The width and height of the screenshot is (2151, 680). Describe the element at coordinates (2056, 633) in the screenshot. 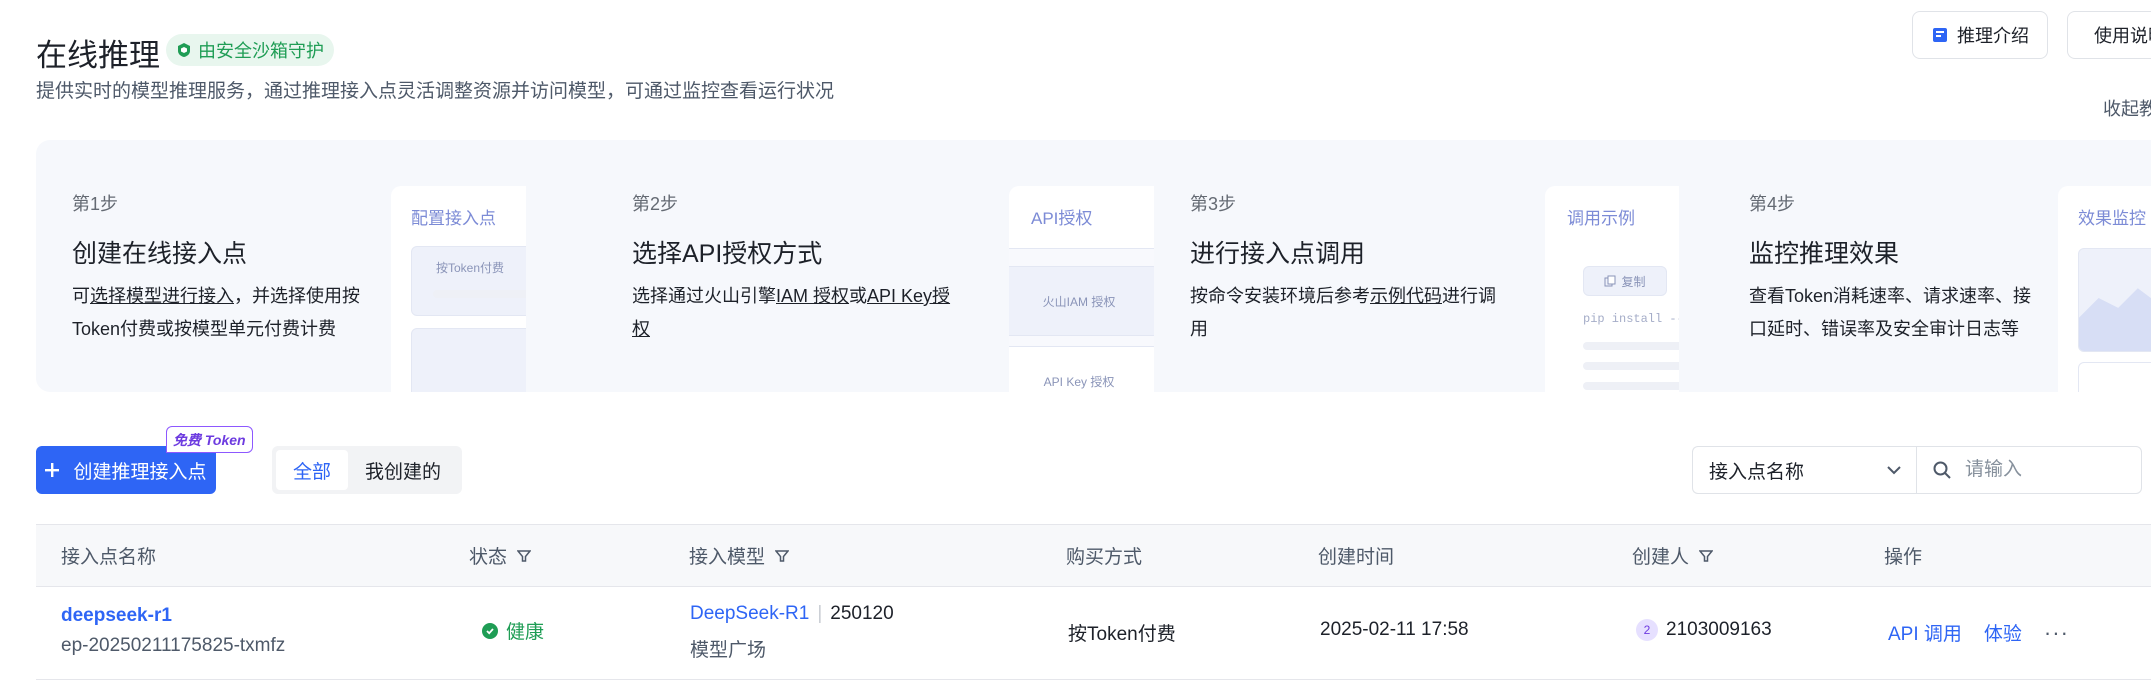

I see `more-icon: ···` at that location.